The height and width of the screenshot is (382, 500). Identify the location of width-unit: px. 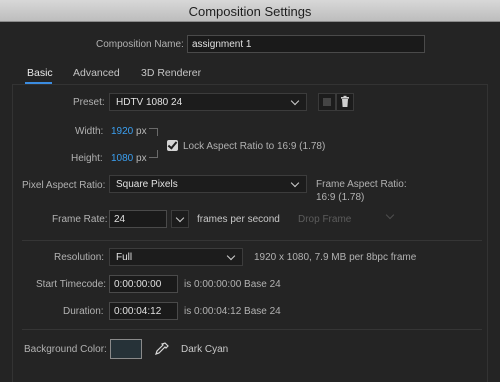
(141, 131).